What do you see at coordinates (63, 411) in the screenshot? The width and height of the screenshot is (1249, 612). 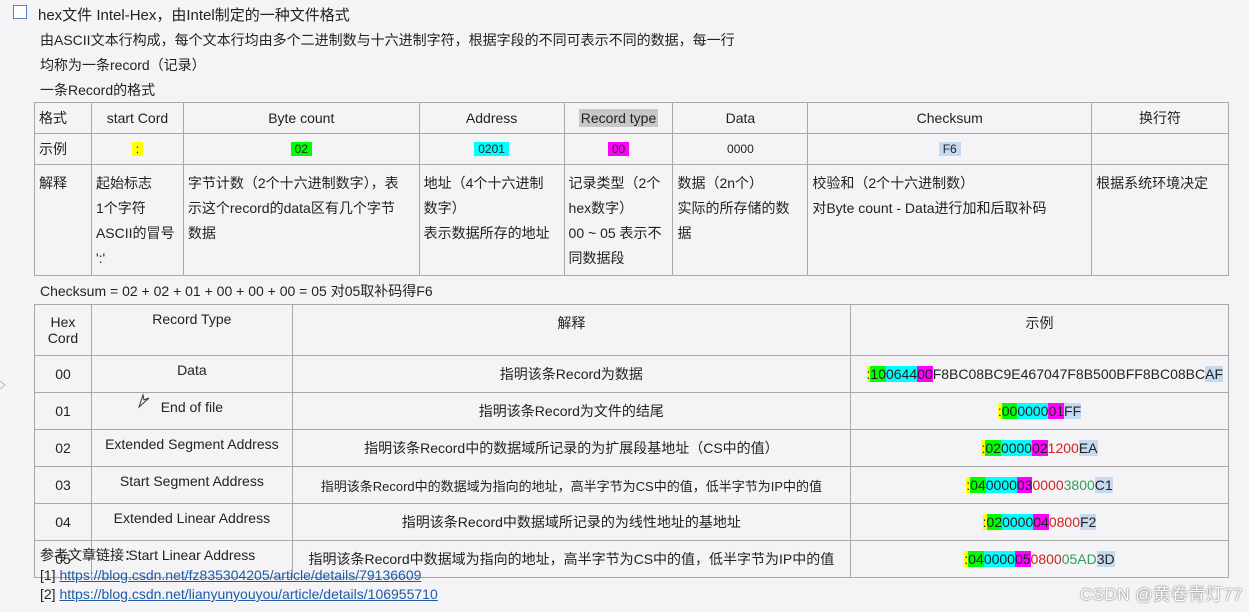 I see `rec-code: 01` at bounding box center [63, 411].